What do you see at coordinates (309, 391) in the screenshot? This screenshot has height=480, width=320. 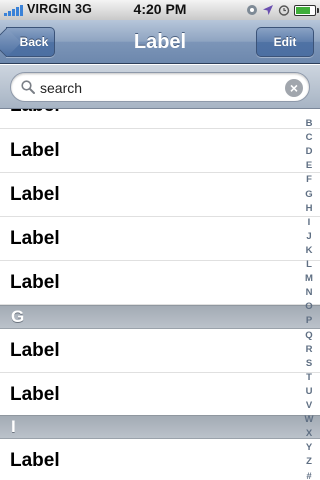 I see `index-letter: U` at bounding box center [309, 391].